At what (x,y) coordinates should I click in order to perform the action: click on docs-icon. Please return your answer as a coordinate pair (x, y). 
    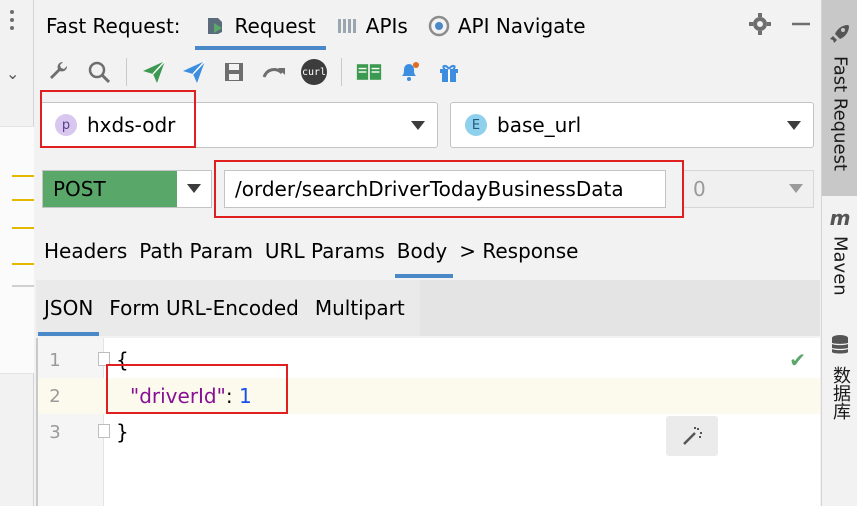
    Looking at the image, I should click on (369, 72).